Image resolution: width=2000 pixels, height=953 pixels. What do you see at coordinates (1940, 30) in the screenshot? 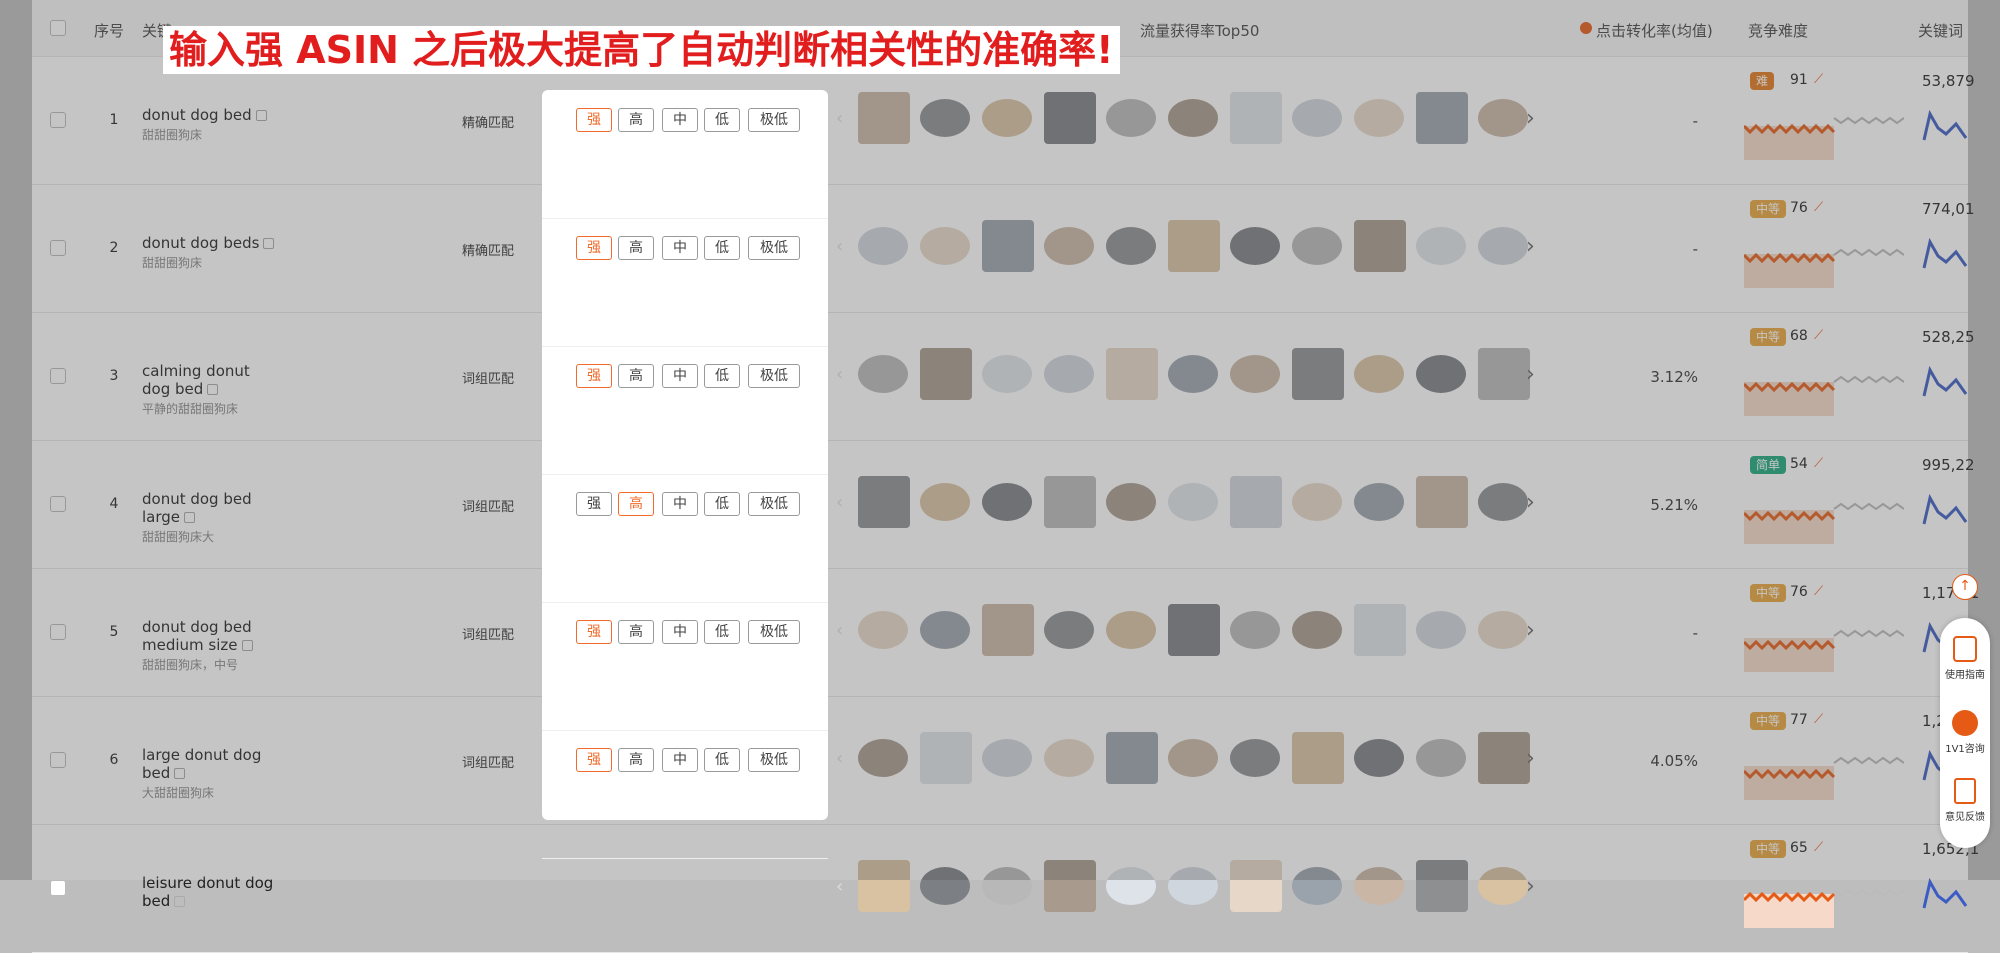
I see `header-keyword-volume: 关键词` at bounding box center [1940, 30].